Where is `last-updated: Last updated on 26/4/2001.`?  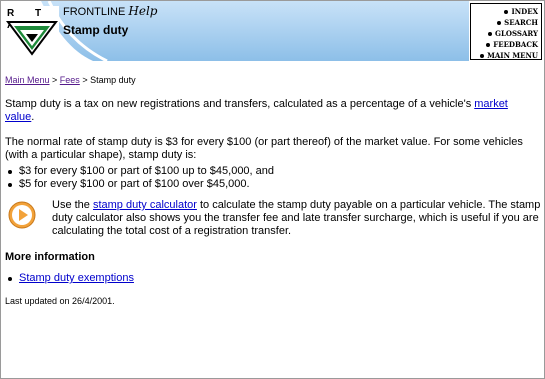
last-updated: Last updated on 26/4/2001. is located at coordinates (60, 301).